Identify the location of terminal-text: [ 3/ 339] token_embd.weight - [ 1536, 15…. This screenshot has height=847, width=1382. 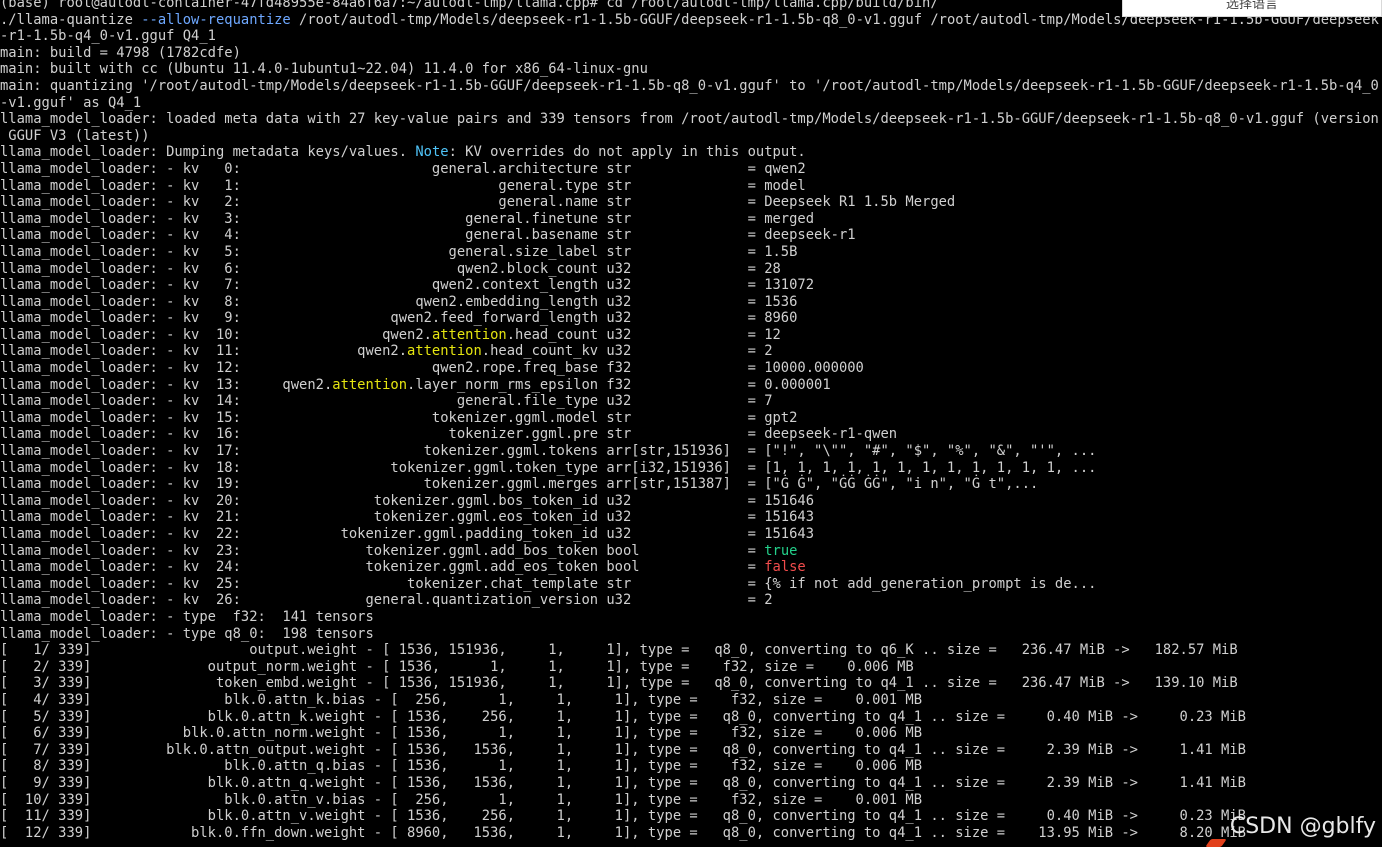
(619, 683).